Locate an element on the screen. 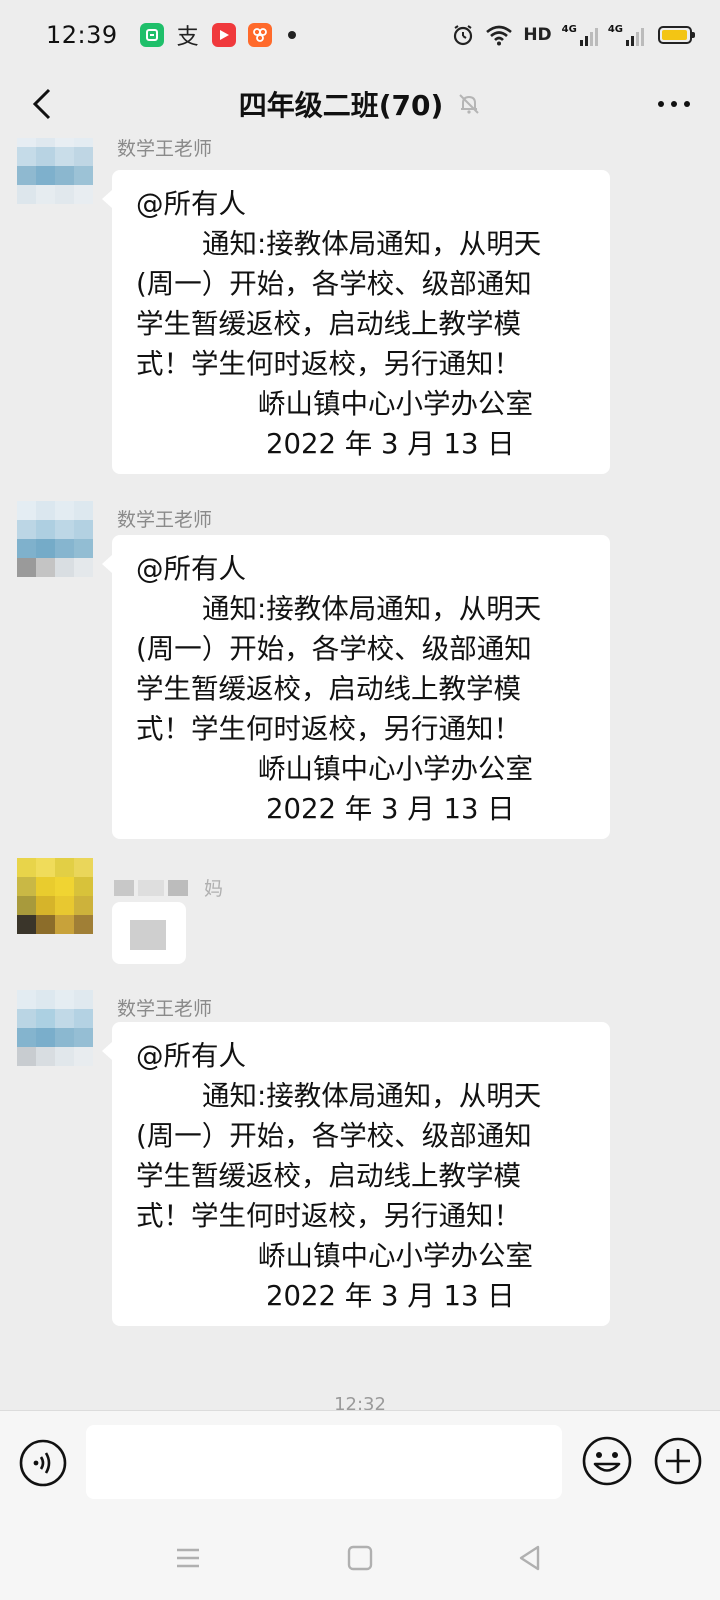  mute-bell-icon is located at coordinates (469, 104).